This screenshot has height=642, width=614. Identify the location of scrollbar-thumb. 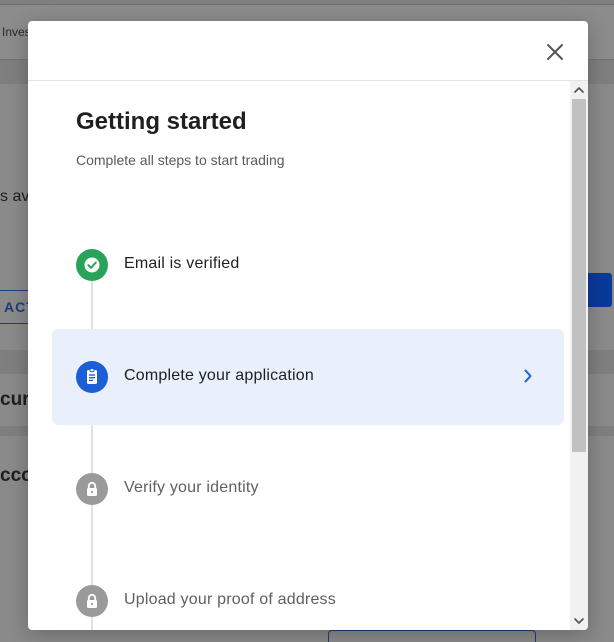
(579, 275).